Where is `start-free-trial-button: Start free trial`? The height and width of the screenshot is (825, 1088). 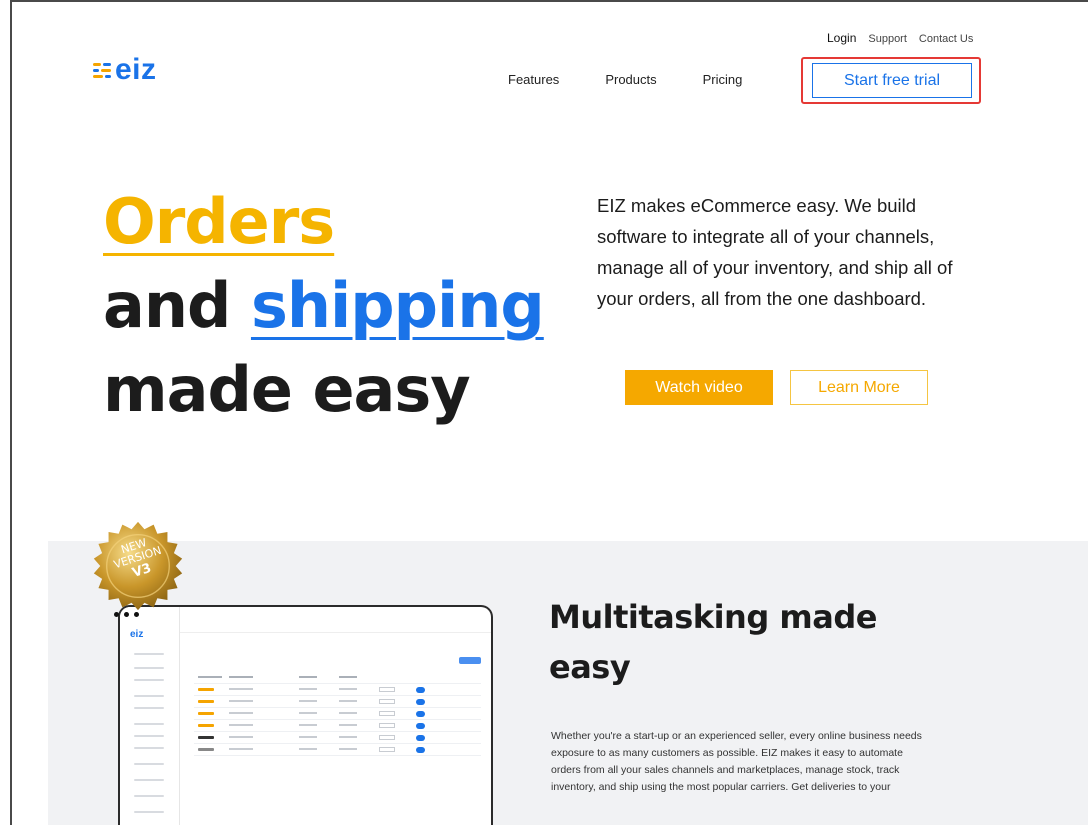 start-free-trial-button: Start free trial is located at coordinates (892, 80).